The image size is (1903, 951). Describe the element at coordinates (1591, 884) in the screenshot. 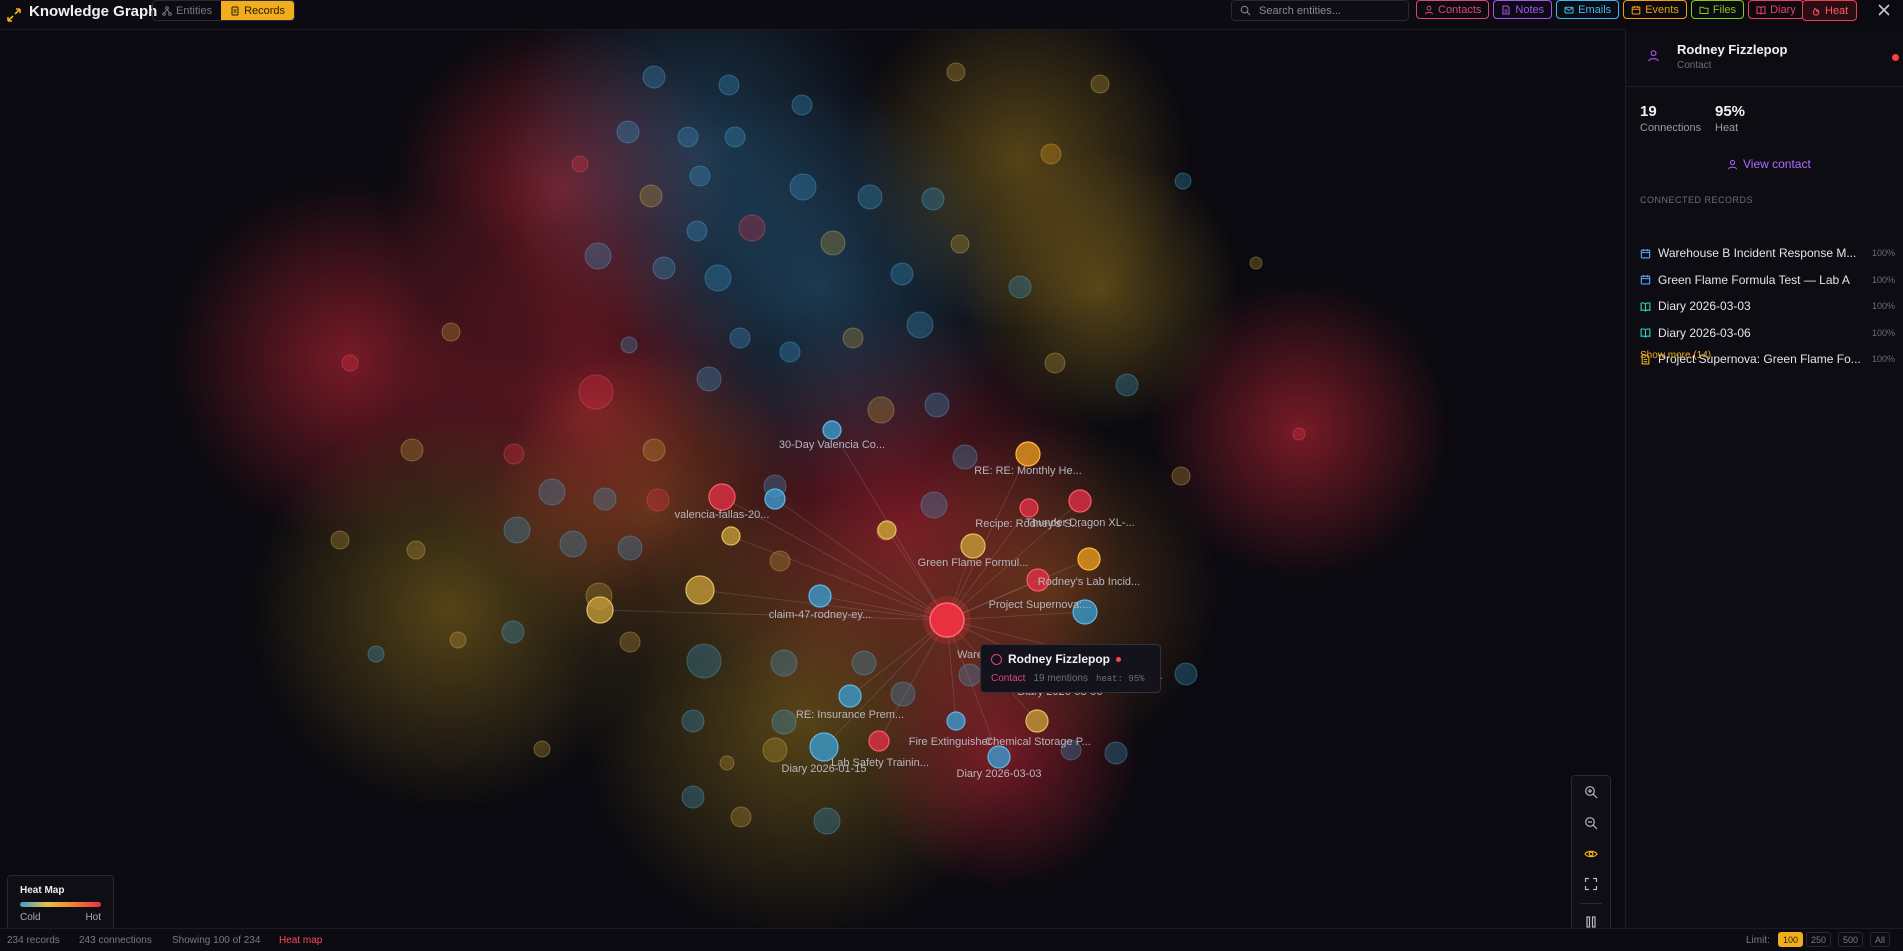

I see `fullscreen-icon` at that location.